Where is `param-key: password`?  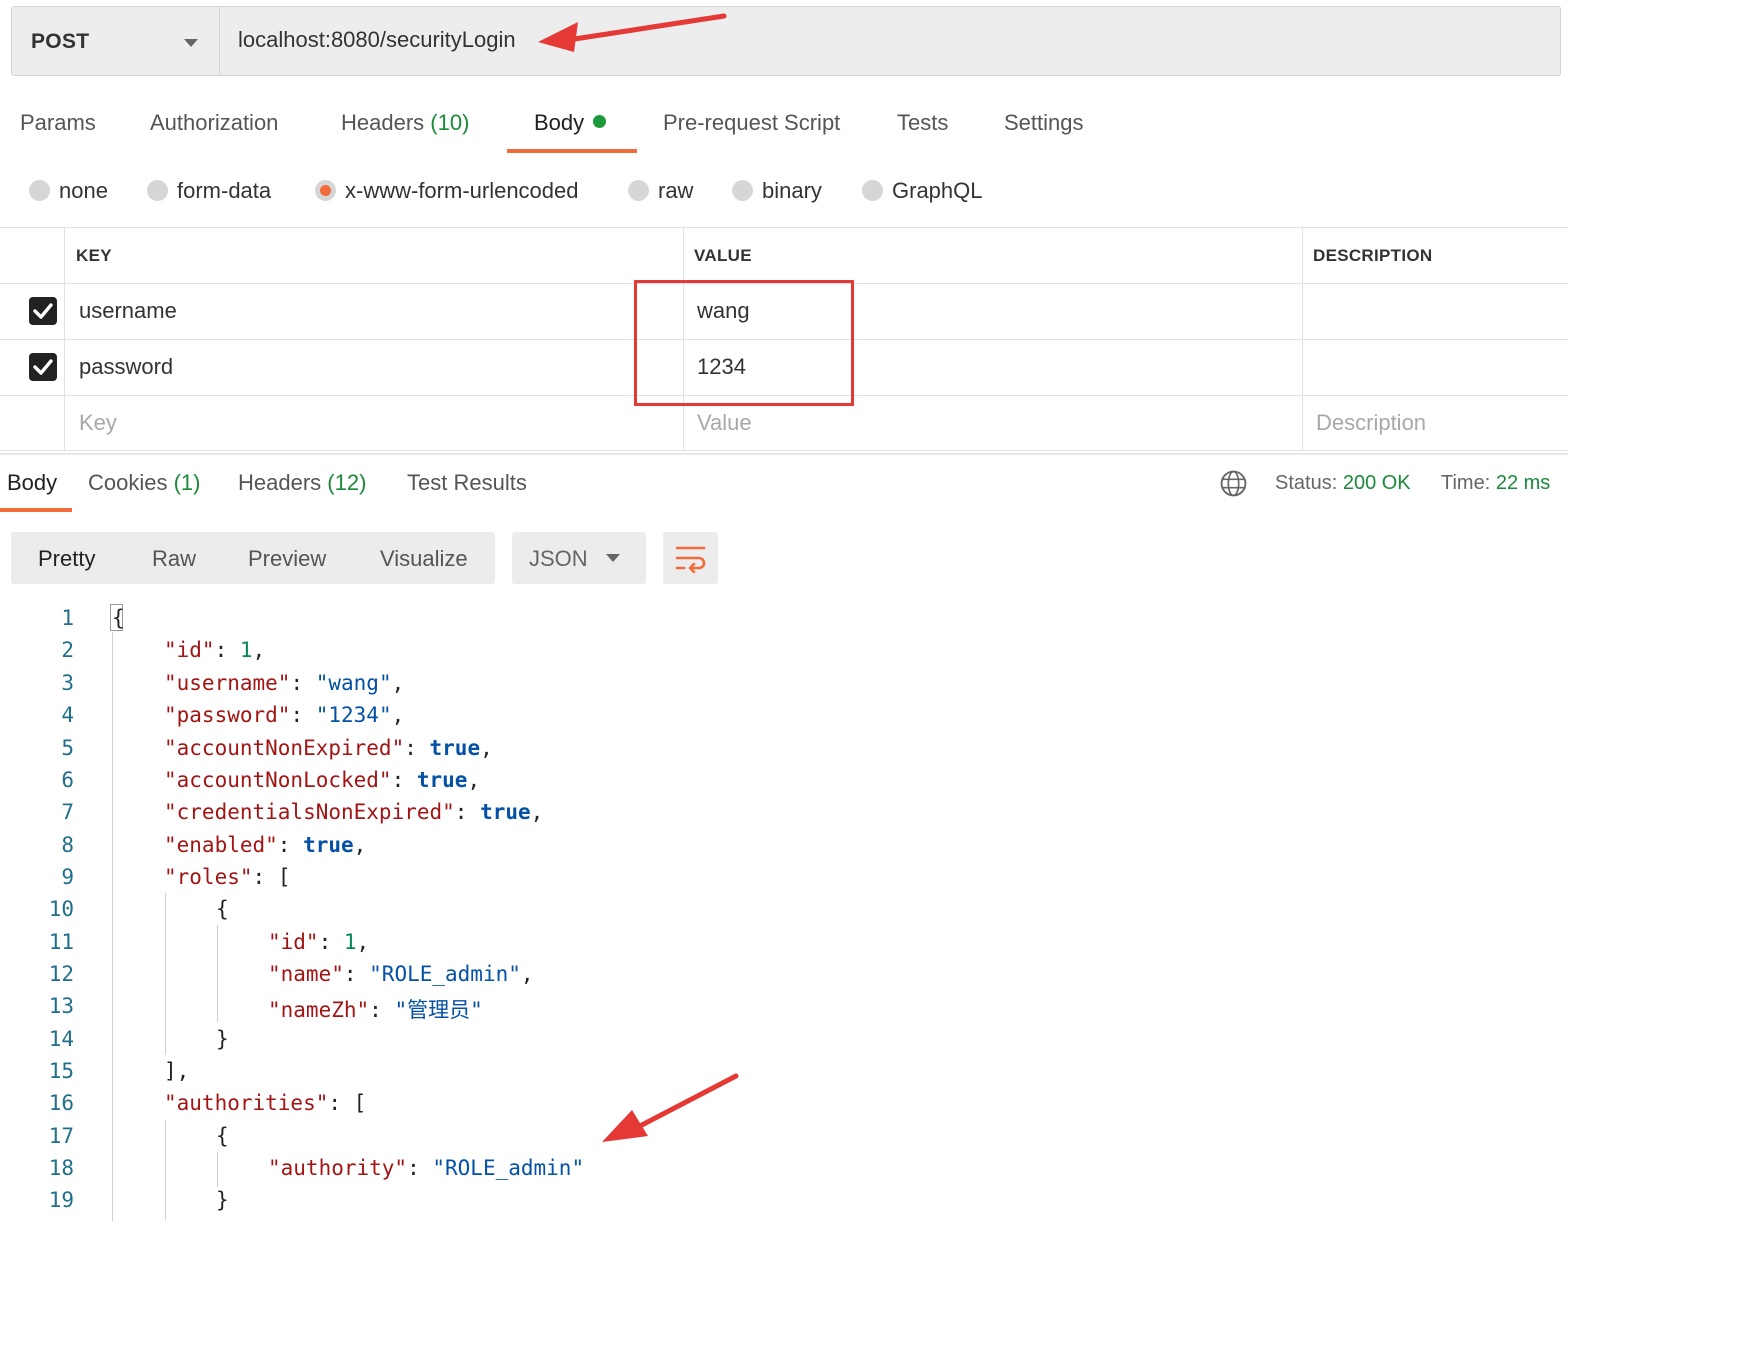
param-key: password is located at coordinates (126, 367).